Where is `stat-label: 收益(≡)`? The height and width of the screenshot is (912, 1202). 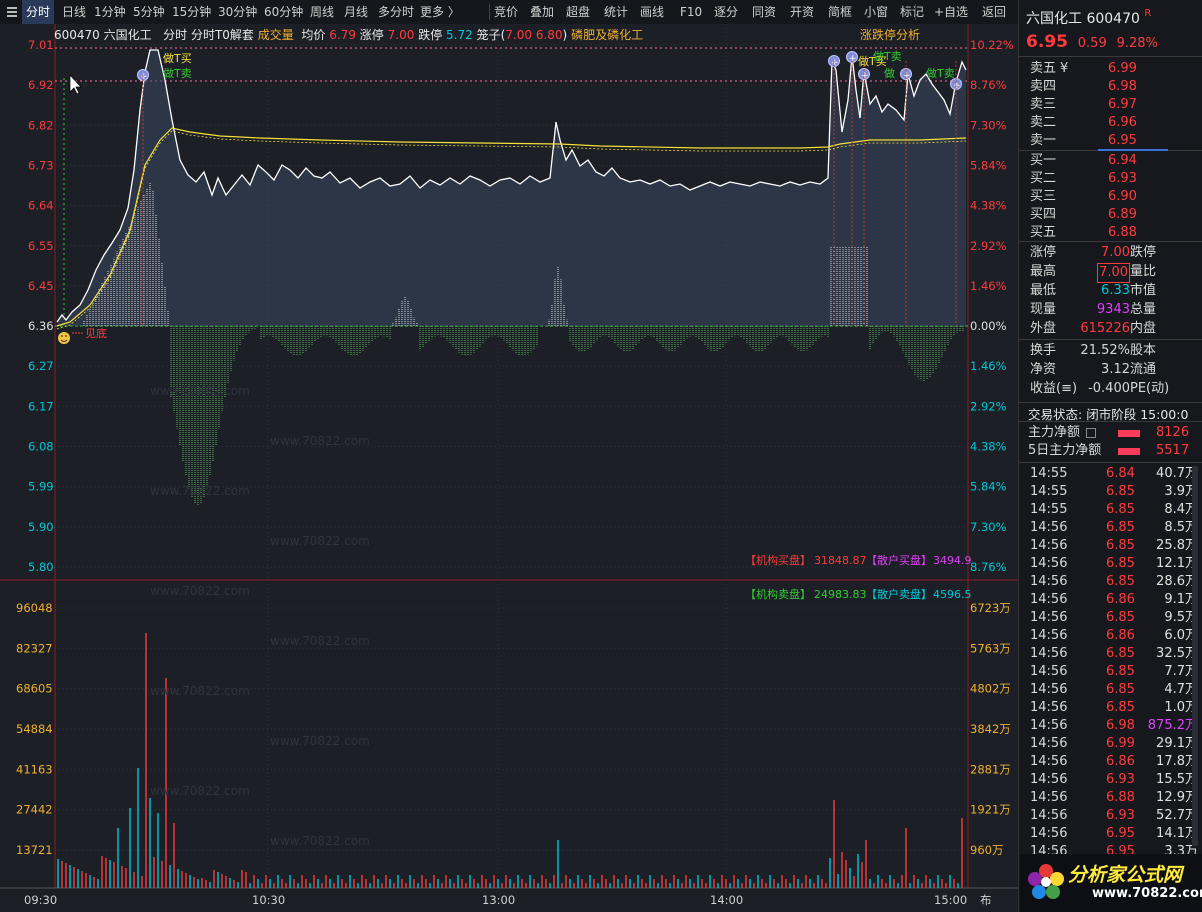
stat-label: 收益(≡) is located at coordinates (1054, 388).